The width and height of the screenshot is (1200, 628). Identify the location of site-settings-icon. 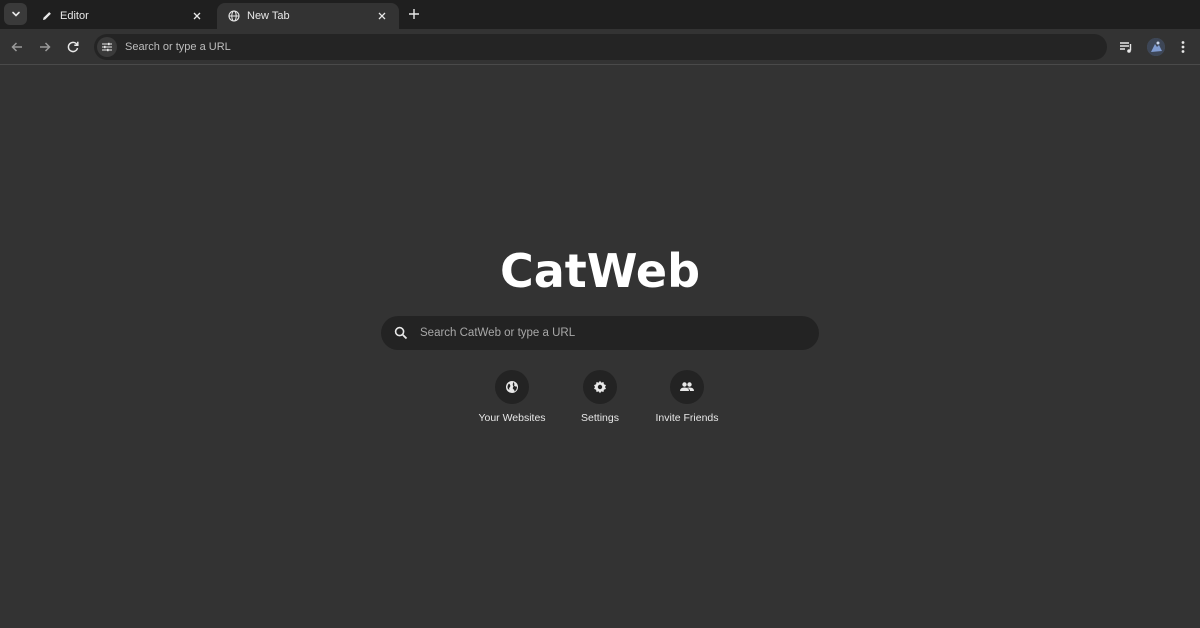
(107, 47).